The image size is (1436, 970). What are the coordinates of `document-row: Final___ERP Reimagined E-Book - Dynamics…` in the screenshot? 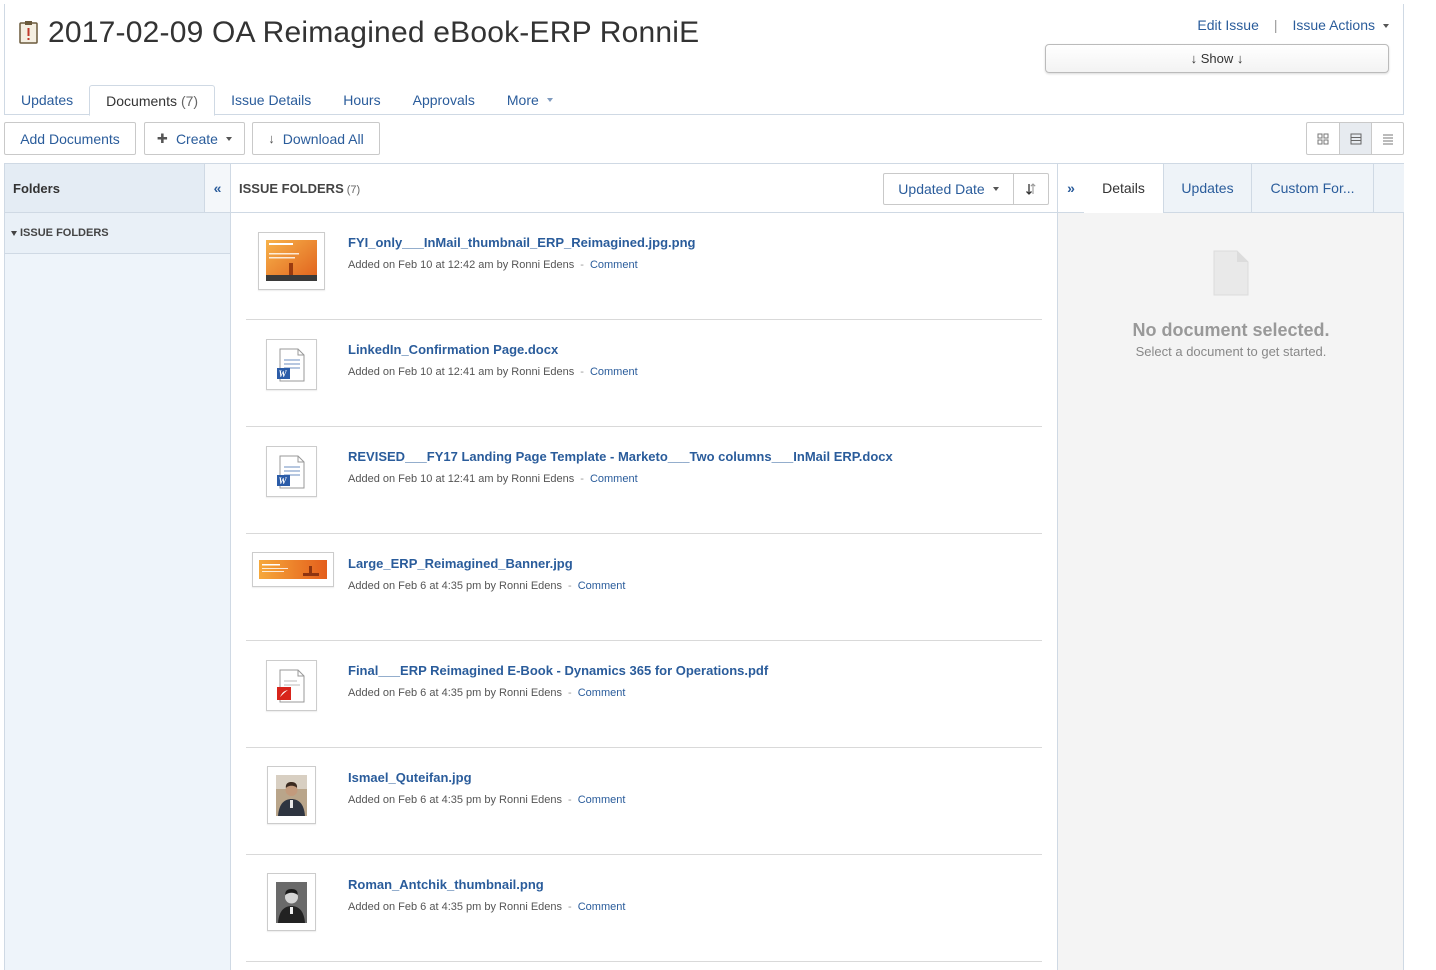 It's located at (644, 694).